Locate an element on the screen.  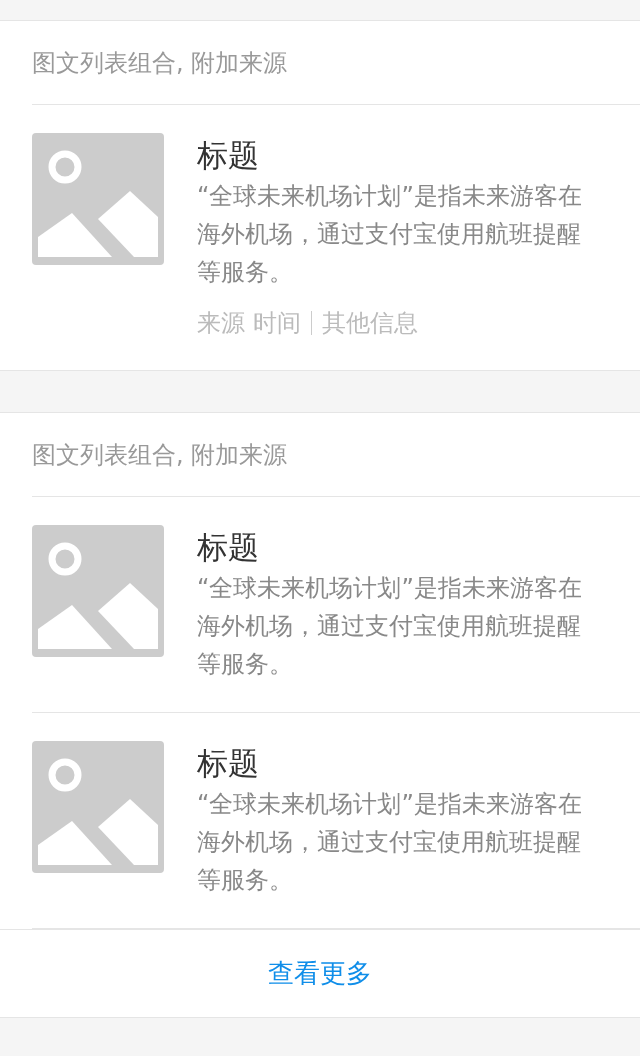
view-more-link: 查看更多 is located at coordinates (320, 973).